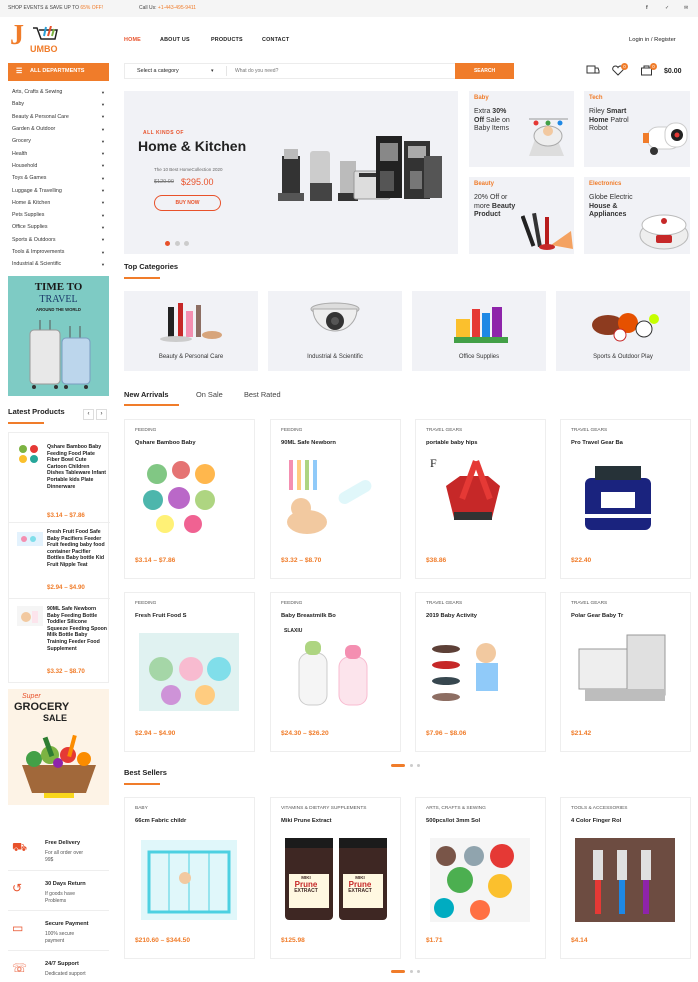 The width and height of the screenshot is (698, 982). What do you see at coordinates (88, 414) in the screenshot?
I see `chevron-left-icon: ‹` at bounding box center [88, 414].